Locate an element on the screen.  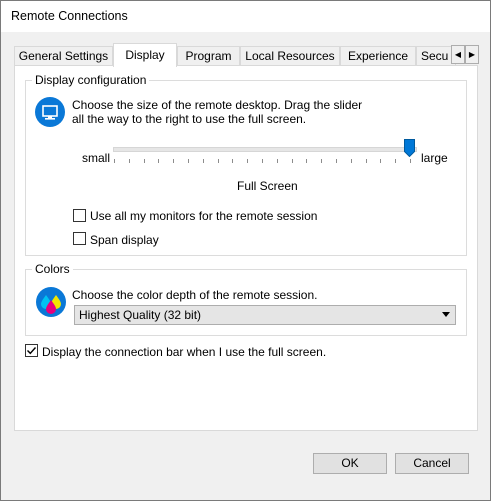
slider-min-label: small is located at coordinates (96, 158).